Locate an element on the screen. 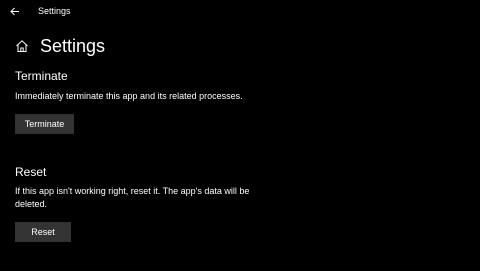 This screenshot has height=271, width=480. back-button is located at coordinates (15, 11).